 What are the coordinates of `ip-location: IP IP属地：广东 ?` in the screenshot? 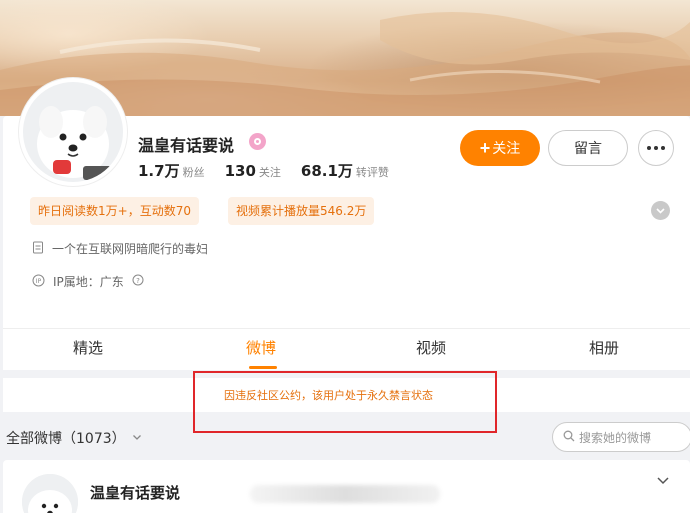 It's located at (88, 281).